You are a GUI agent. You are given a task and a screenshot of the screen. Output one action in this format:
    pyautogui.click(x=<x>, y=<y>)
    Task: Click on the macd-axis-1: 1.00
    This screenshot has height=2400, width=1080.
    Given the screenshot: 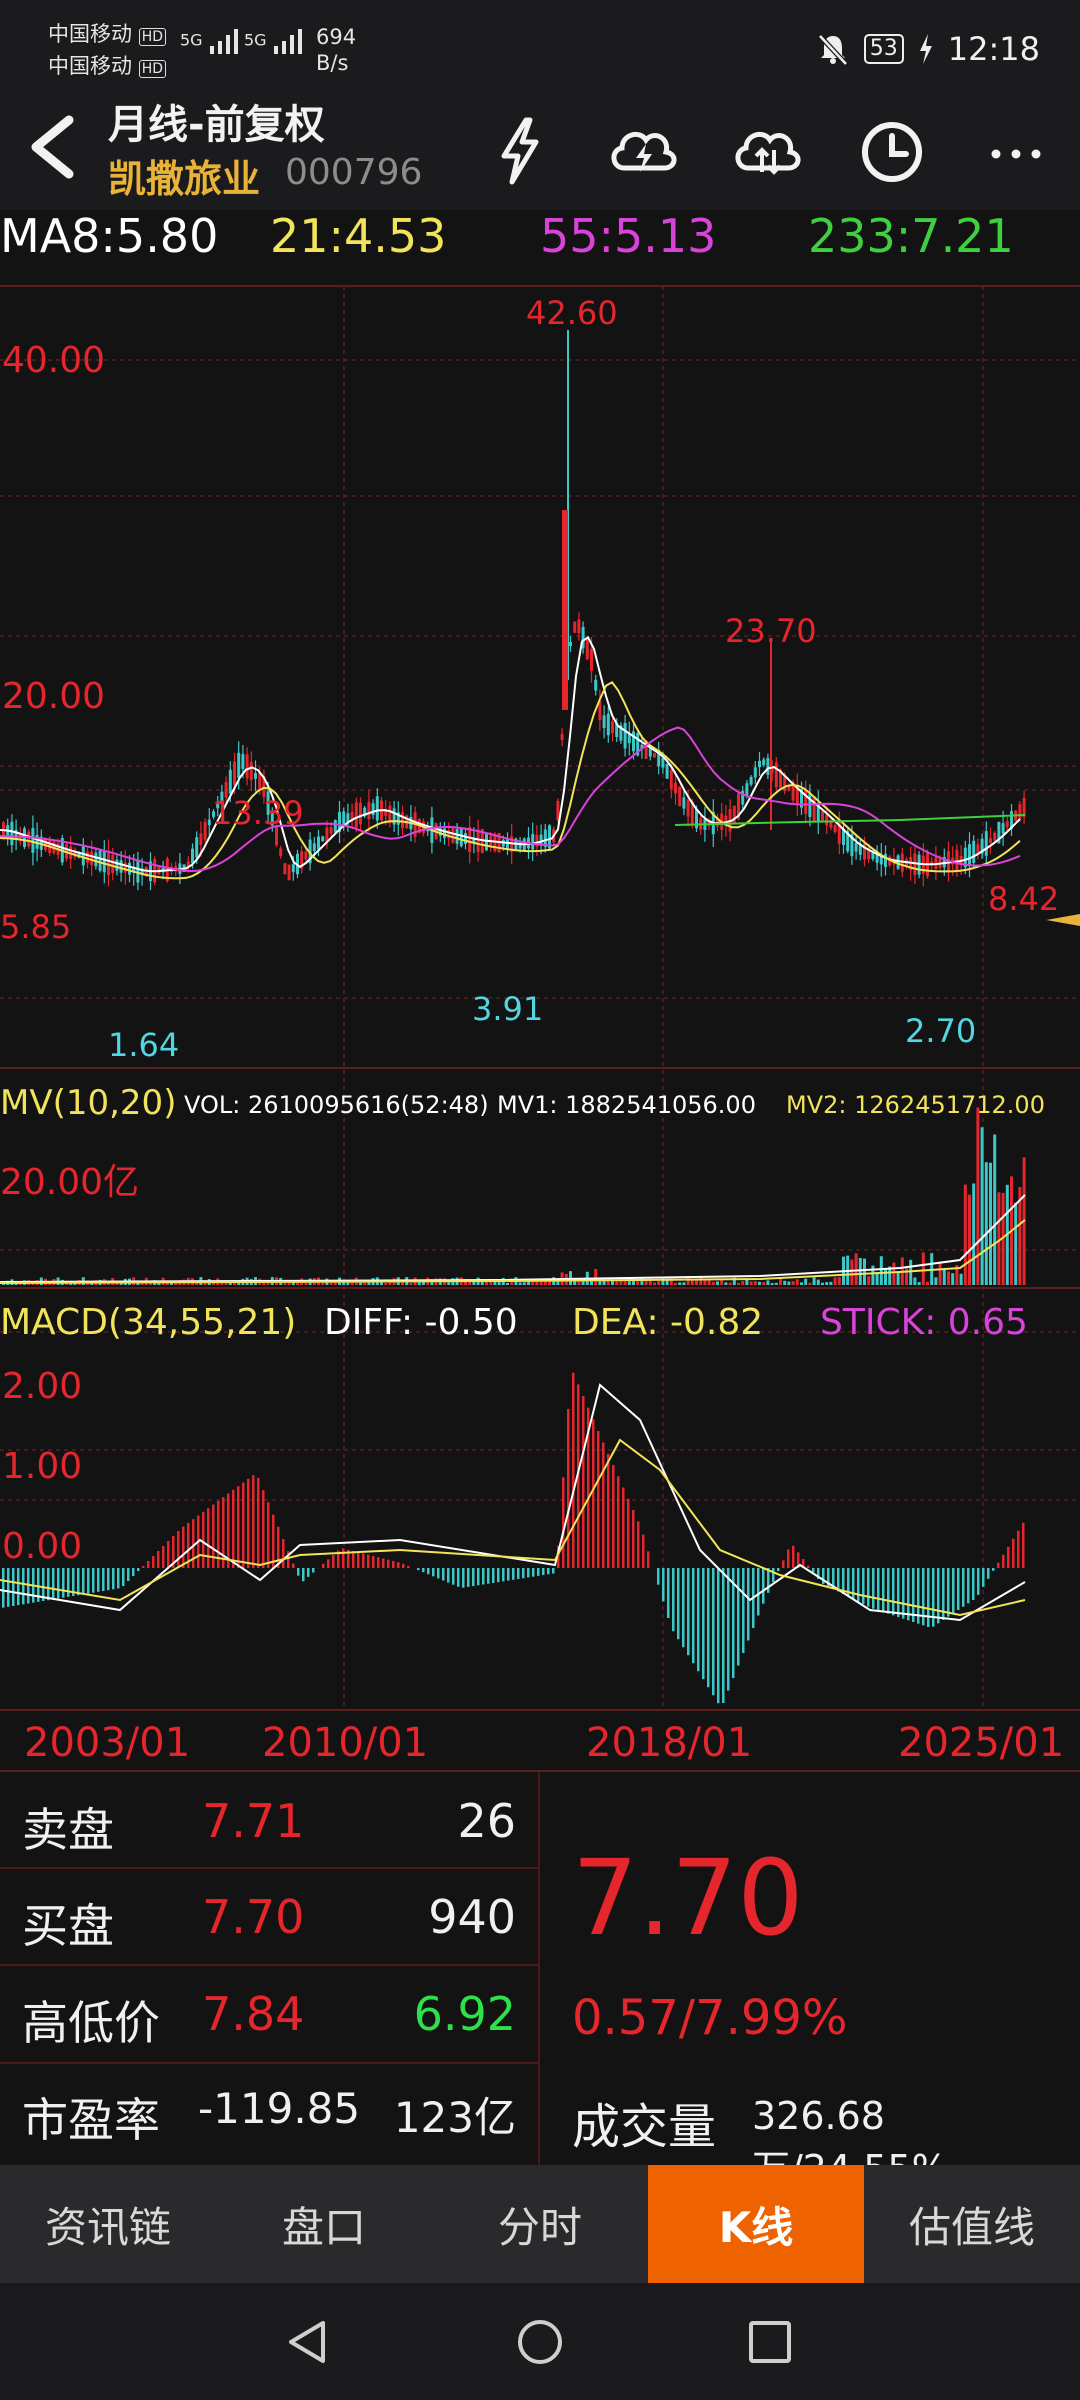 What is the action you would take?
    pyautogui.click(x=42, y=1466)
    